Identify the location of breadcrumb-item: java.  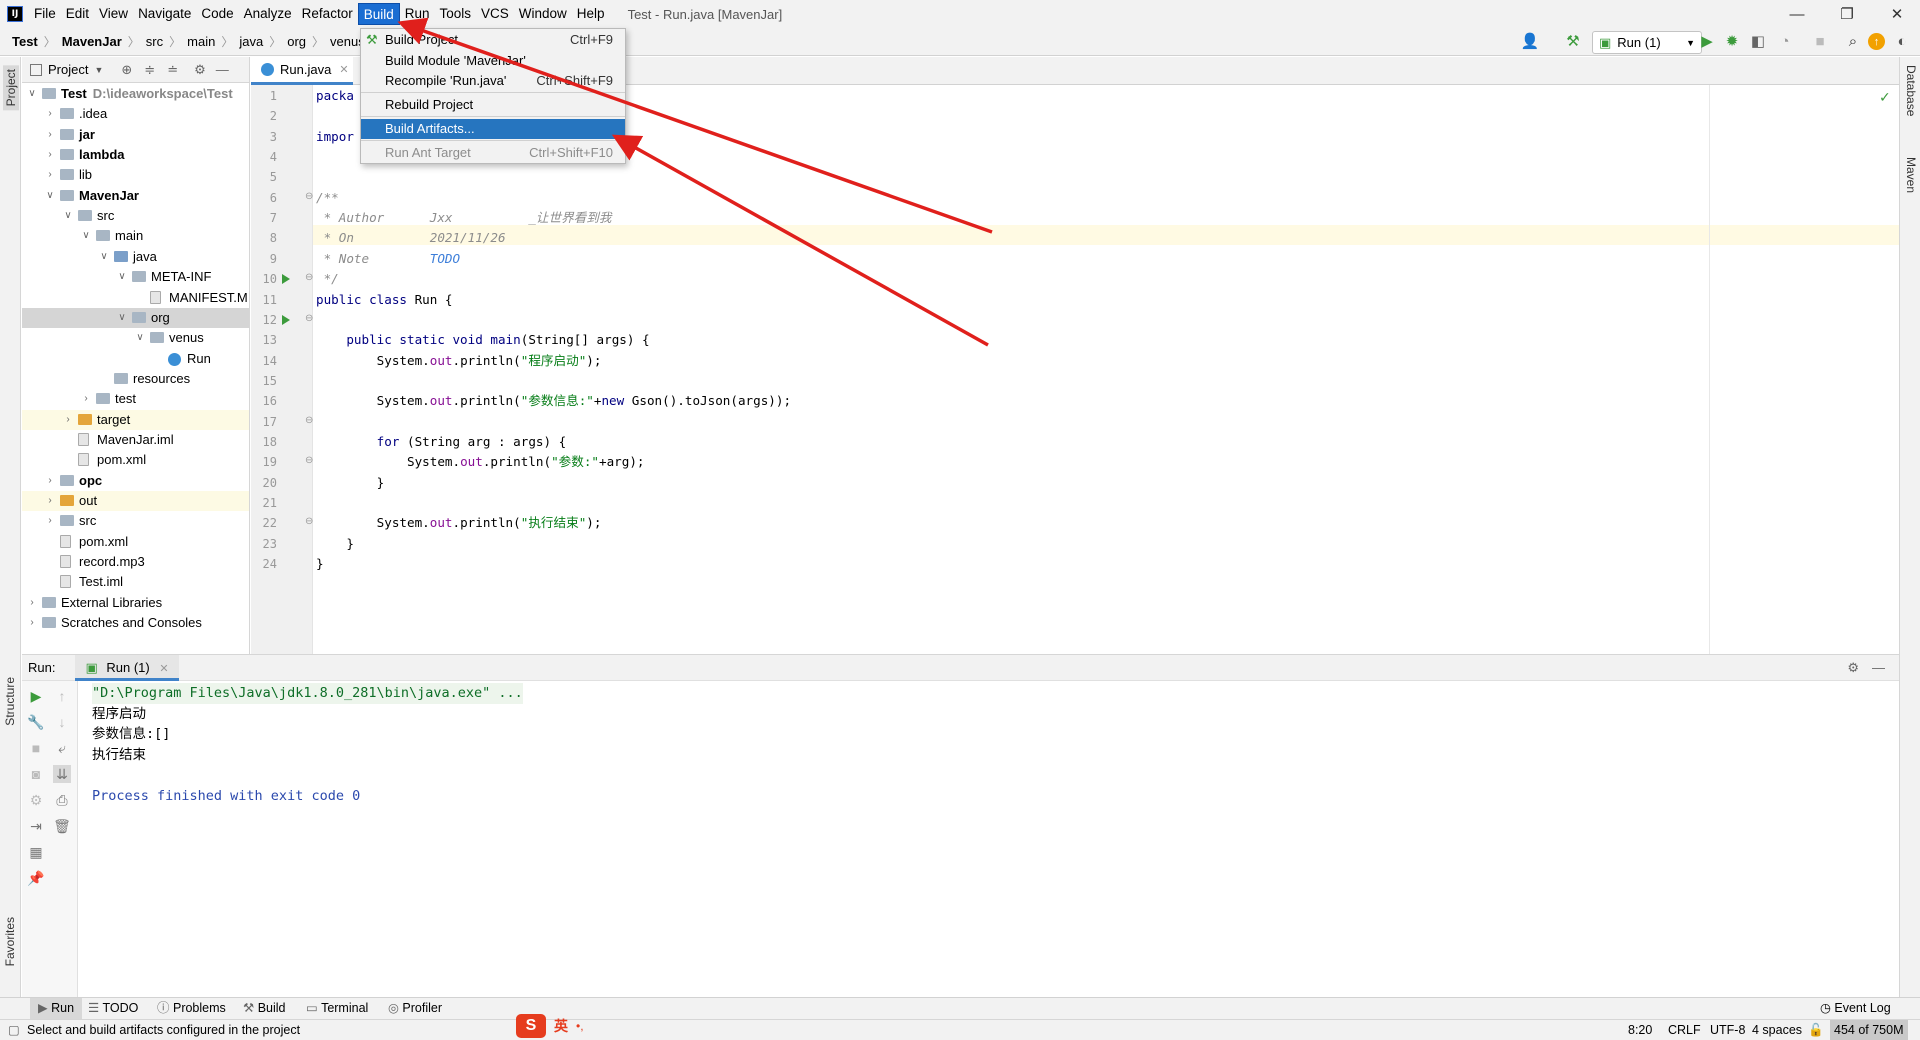
(251, 41).